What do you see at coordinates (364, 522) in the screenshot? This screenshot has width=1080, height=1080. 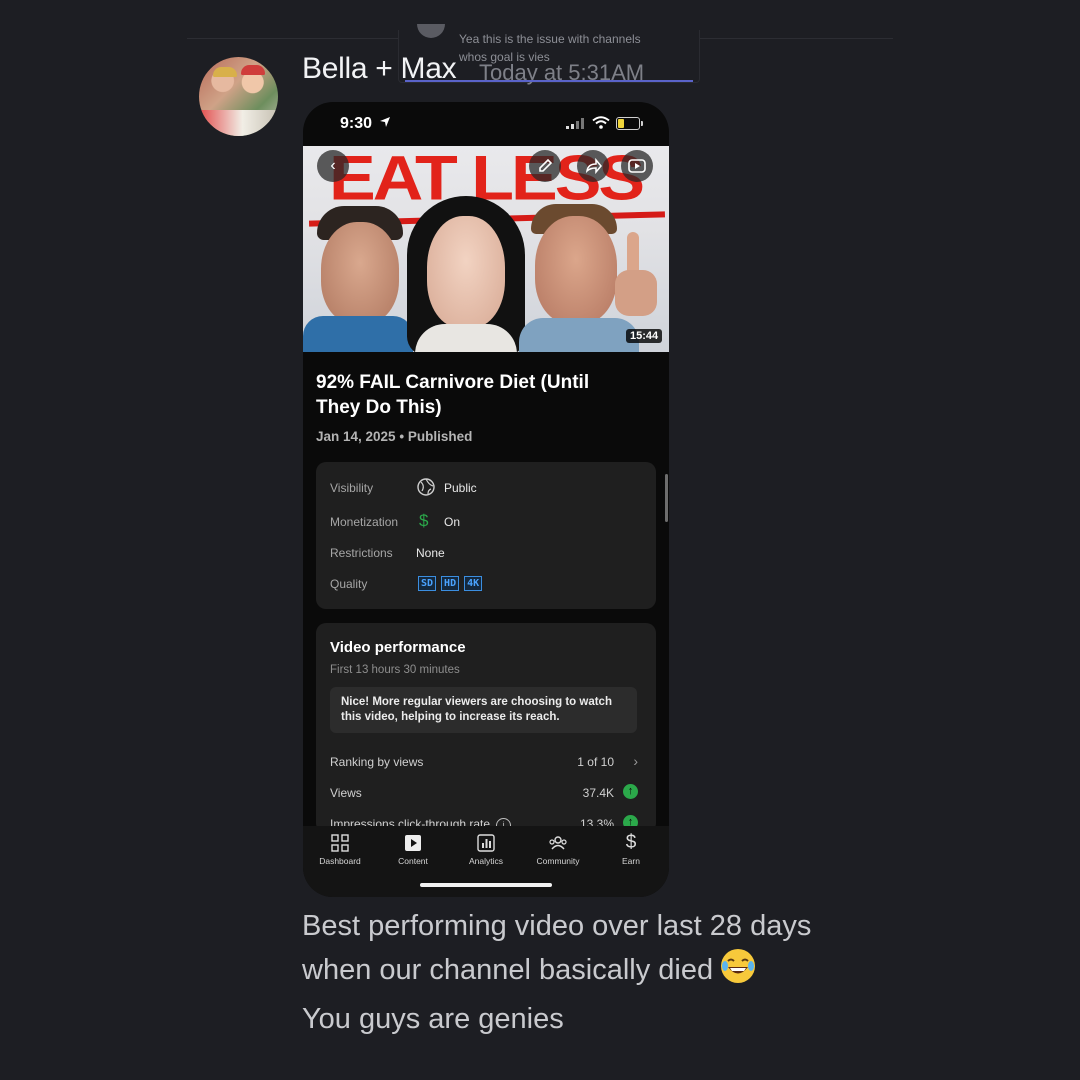 I see `monetization-label: Monetization` at bounding box center [364, 522].